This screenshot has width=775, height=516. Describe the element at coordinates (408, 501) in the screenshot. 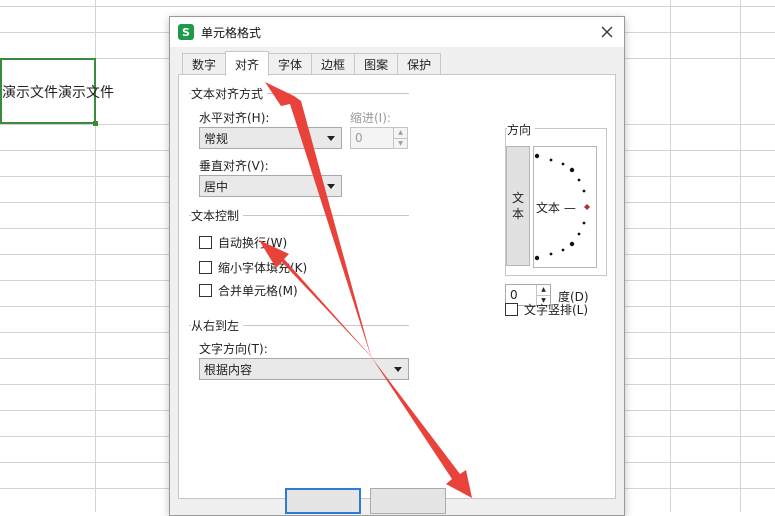

I see `cancel-button` at that location.